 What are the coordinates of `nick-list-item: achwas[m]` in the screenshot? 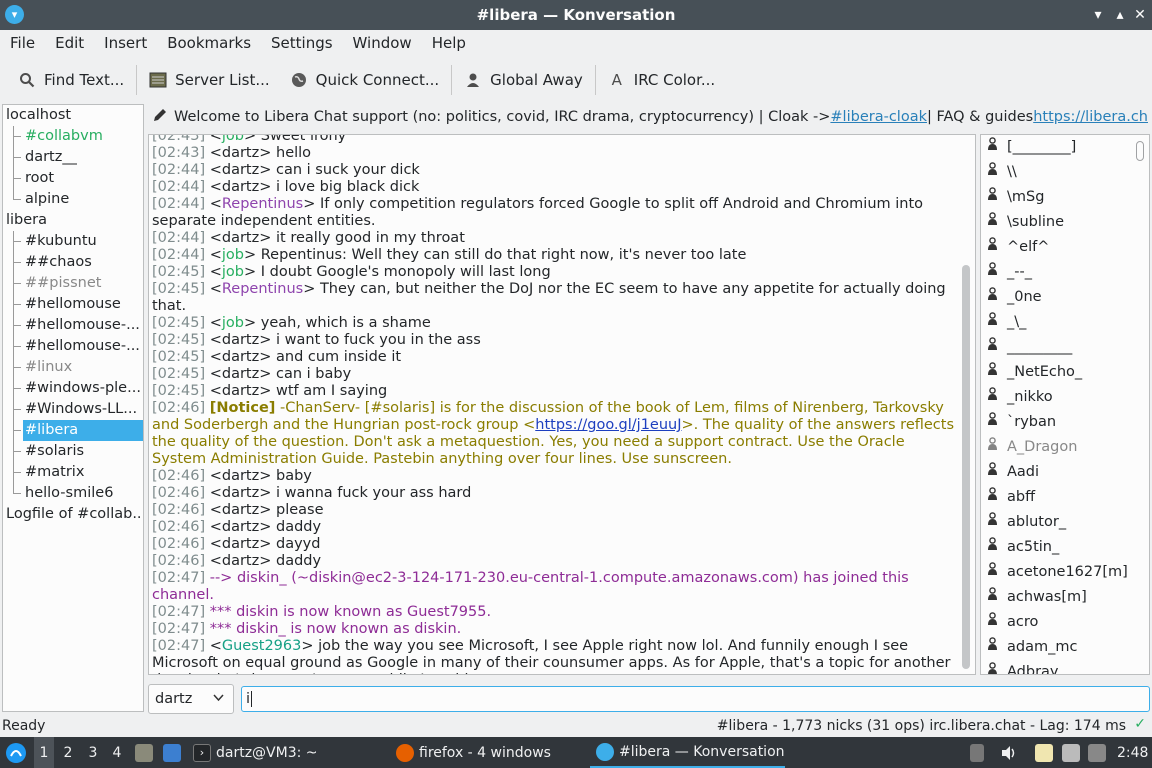 It's located at (1058, 597).